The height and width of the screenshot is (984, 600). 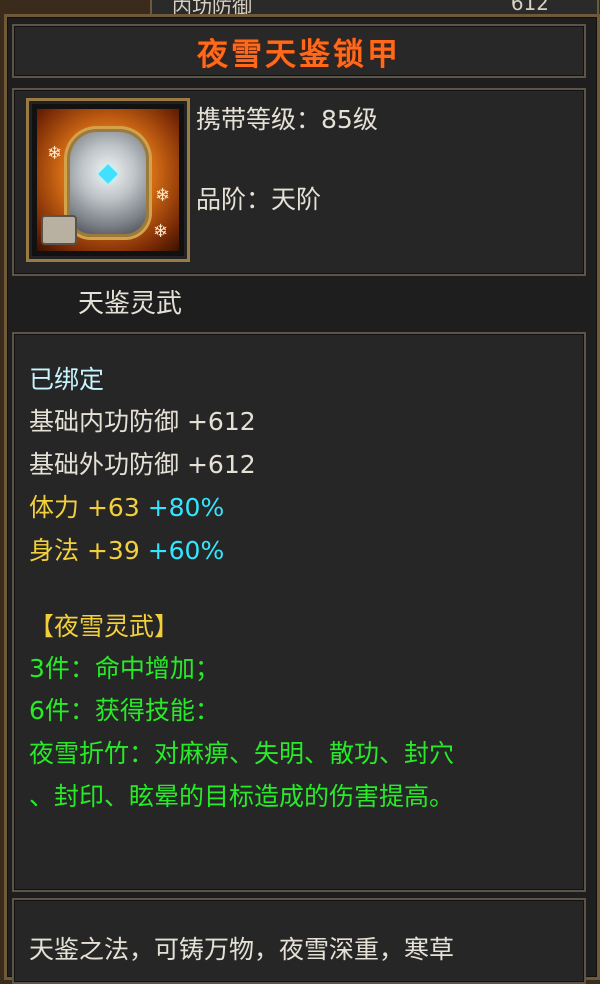 I want to click on item-description-panel: 天鉴之法，可铸万物，夜雪深重，寒草, so click(x=299, y=941).